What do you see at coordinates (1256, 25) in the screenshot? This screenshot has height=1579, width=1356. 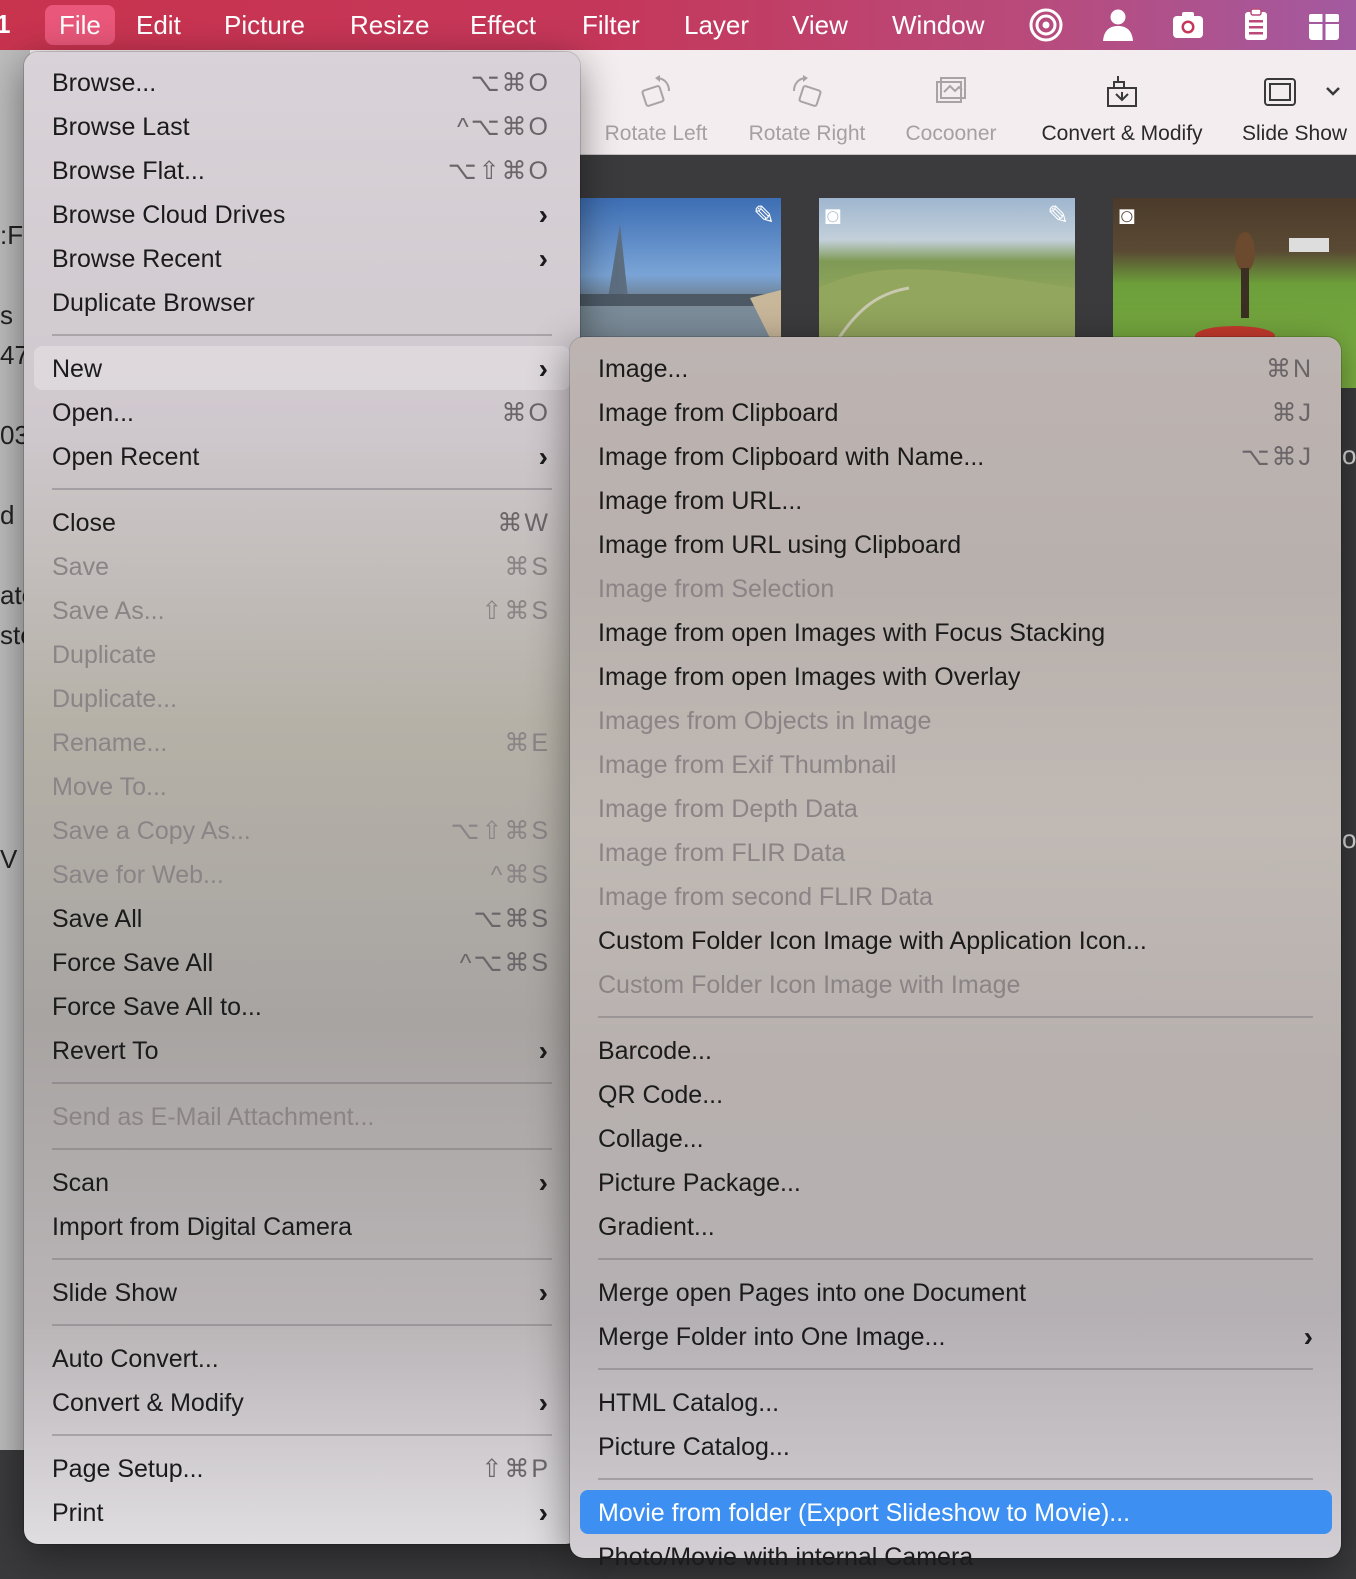 I see `clipboard-icon` at bounding box center [1256, 25].